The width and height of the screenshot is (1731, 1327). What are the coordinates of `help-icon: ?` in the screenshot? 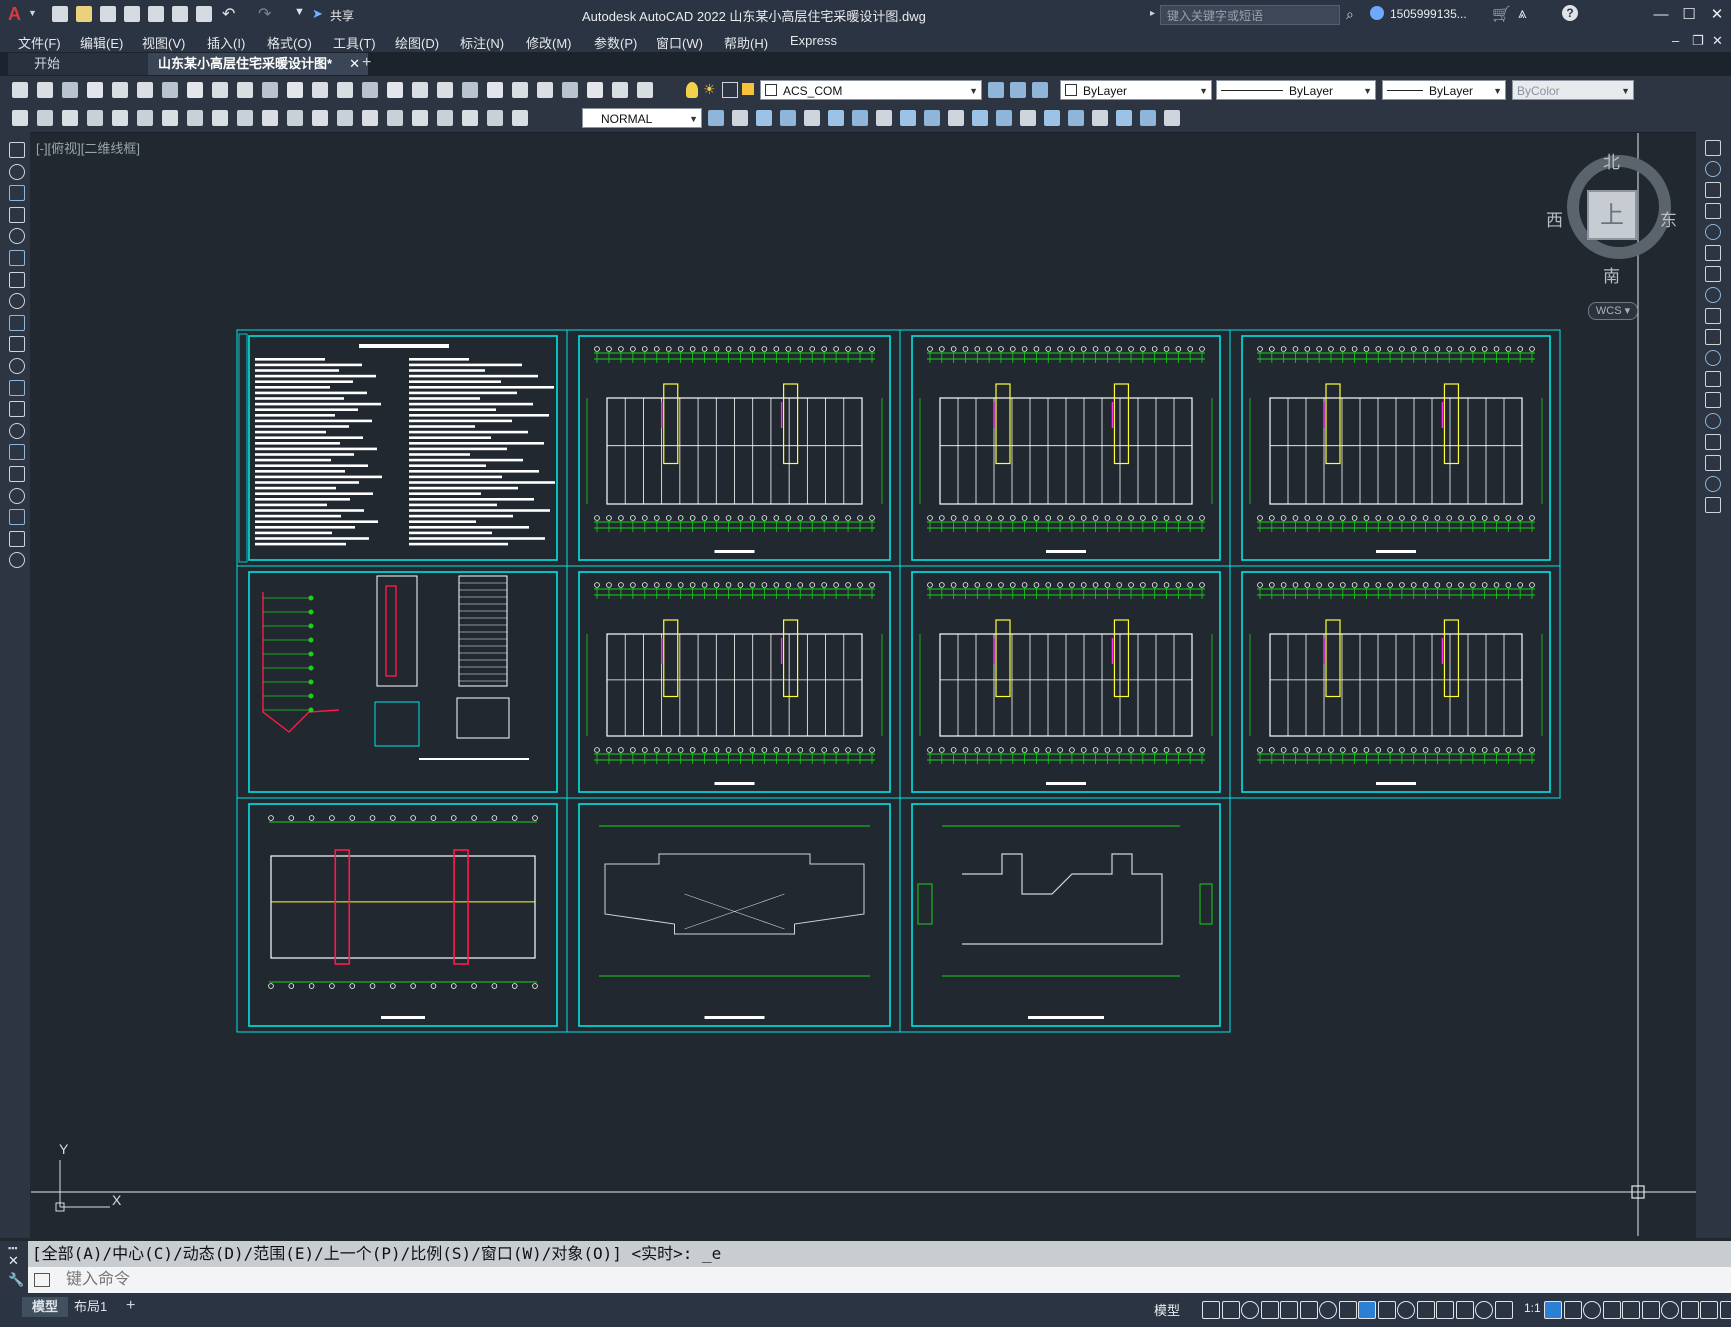 It's located at (1570, 13).